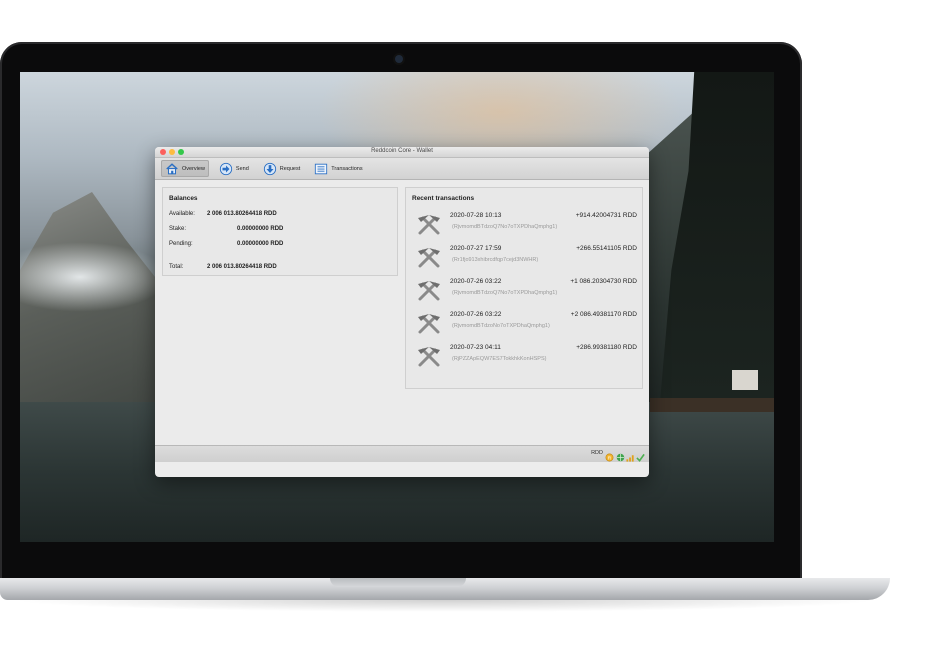  What do you see at coordinates (745, 380) in the screenshot?
I see `wallpaper-cabin` at bounding box center [745, 380].